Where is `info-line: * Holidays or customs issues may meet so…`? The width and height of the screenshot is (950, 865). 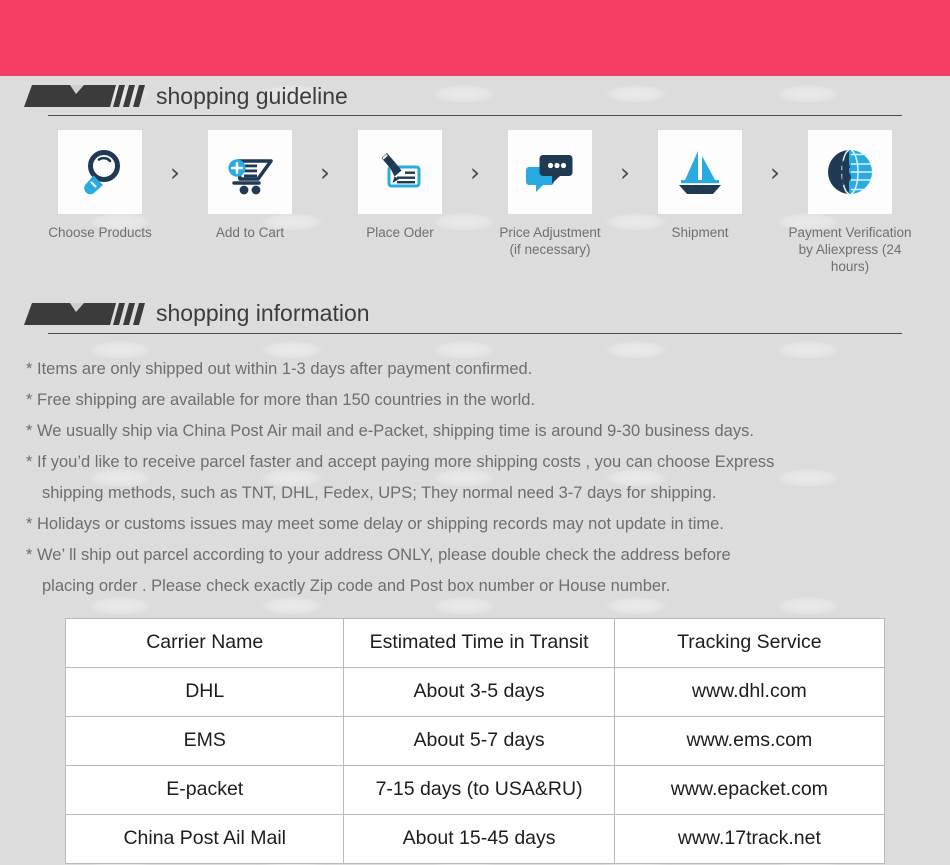 info-line: * Holidays or customs issues may meet so… is located at coordinates (375, 523).